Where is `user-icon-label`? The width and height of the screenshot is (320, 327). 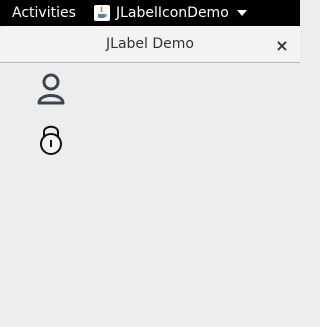 user-icon-label is located at coordinates (51, 89).